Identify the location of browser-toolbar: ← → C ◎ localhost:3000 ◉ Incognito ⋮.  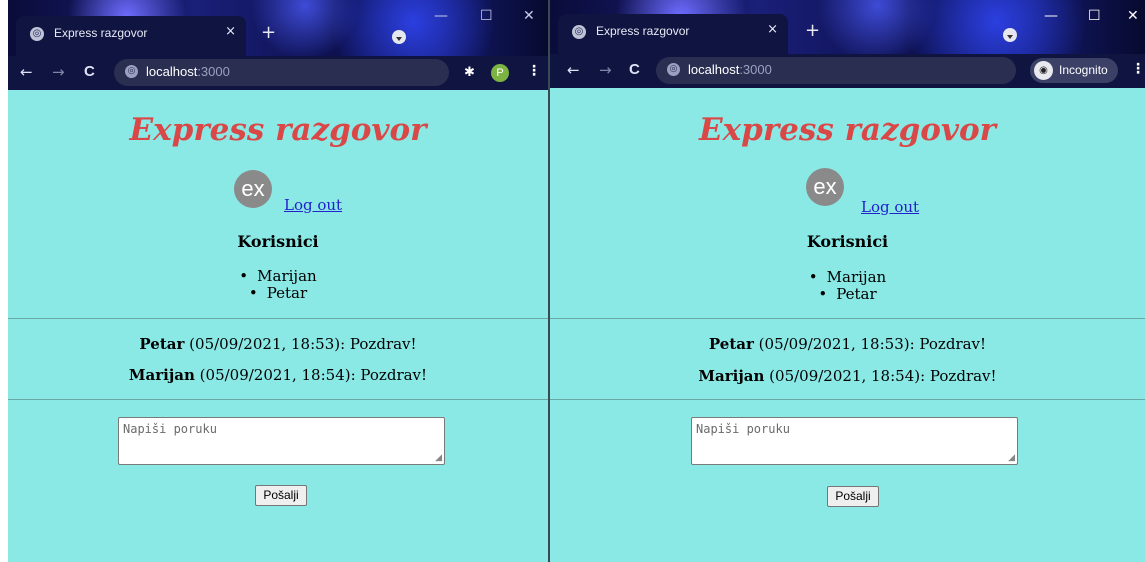
(847, 71).